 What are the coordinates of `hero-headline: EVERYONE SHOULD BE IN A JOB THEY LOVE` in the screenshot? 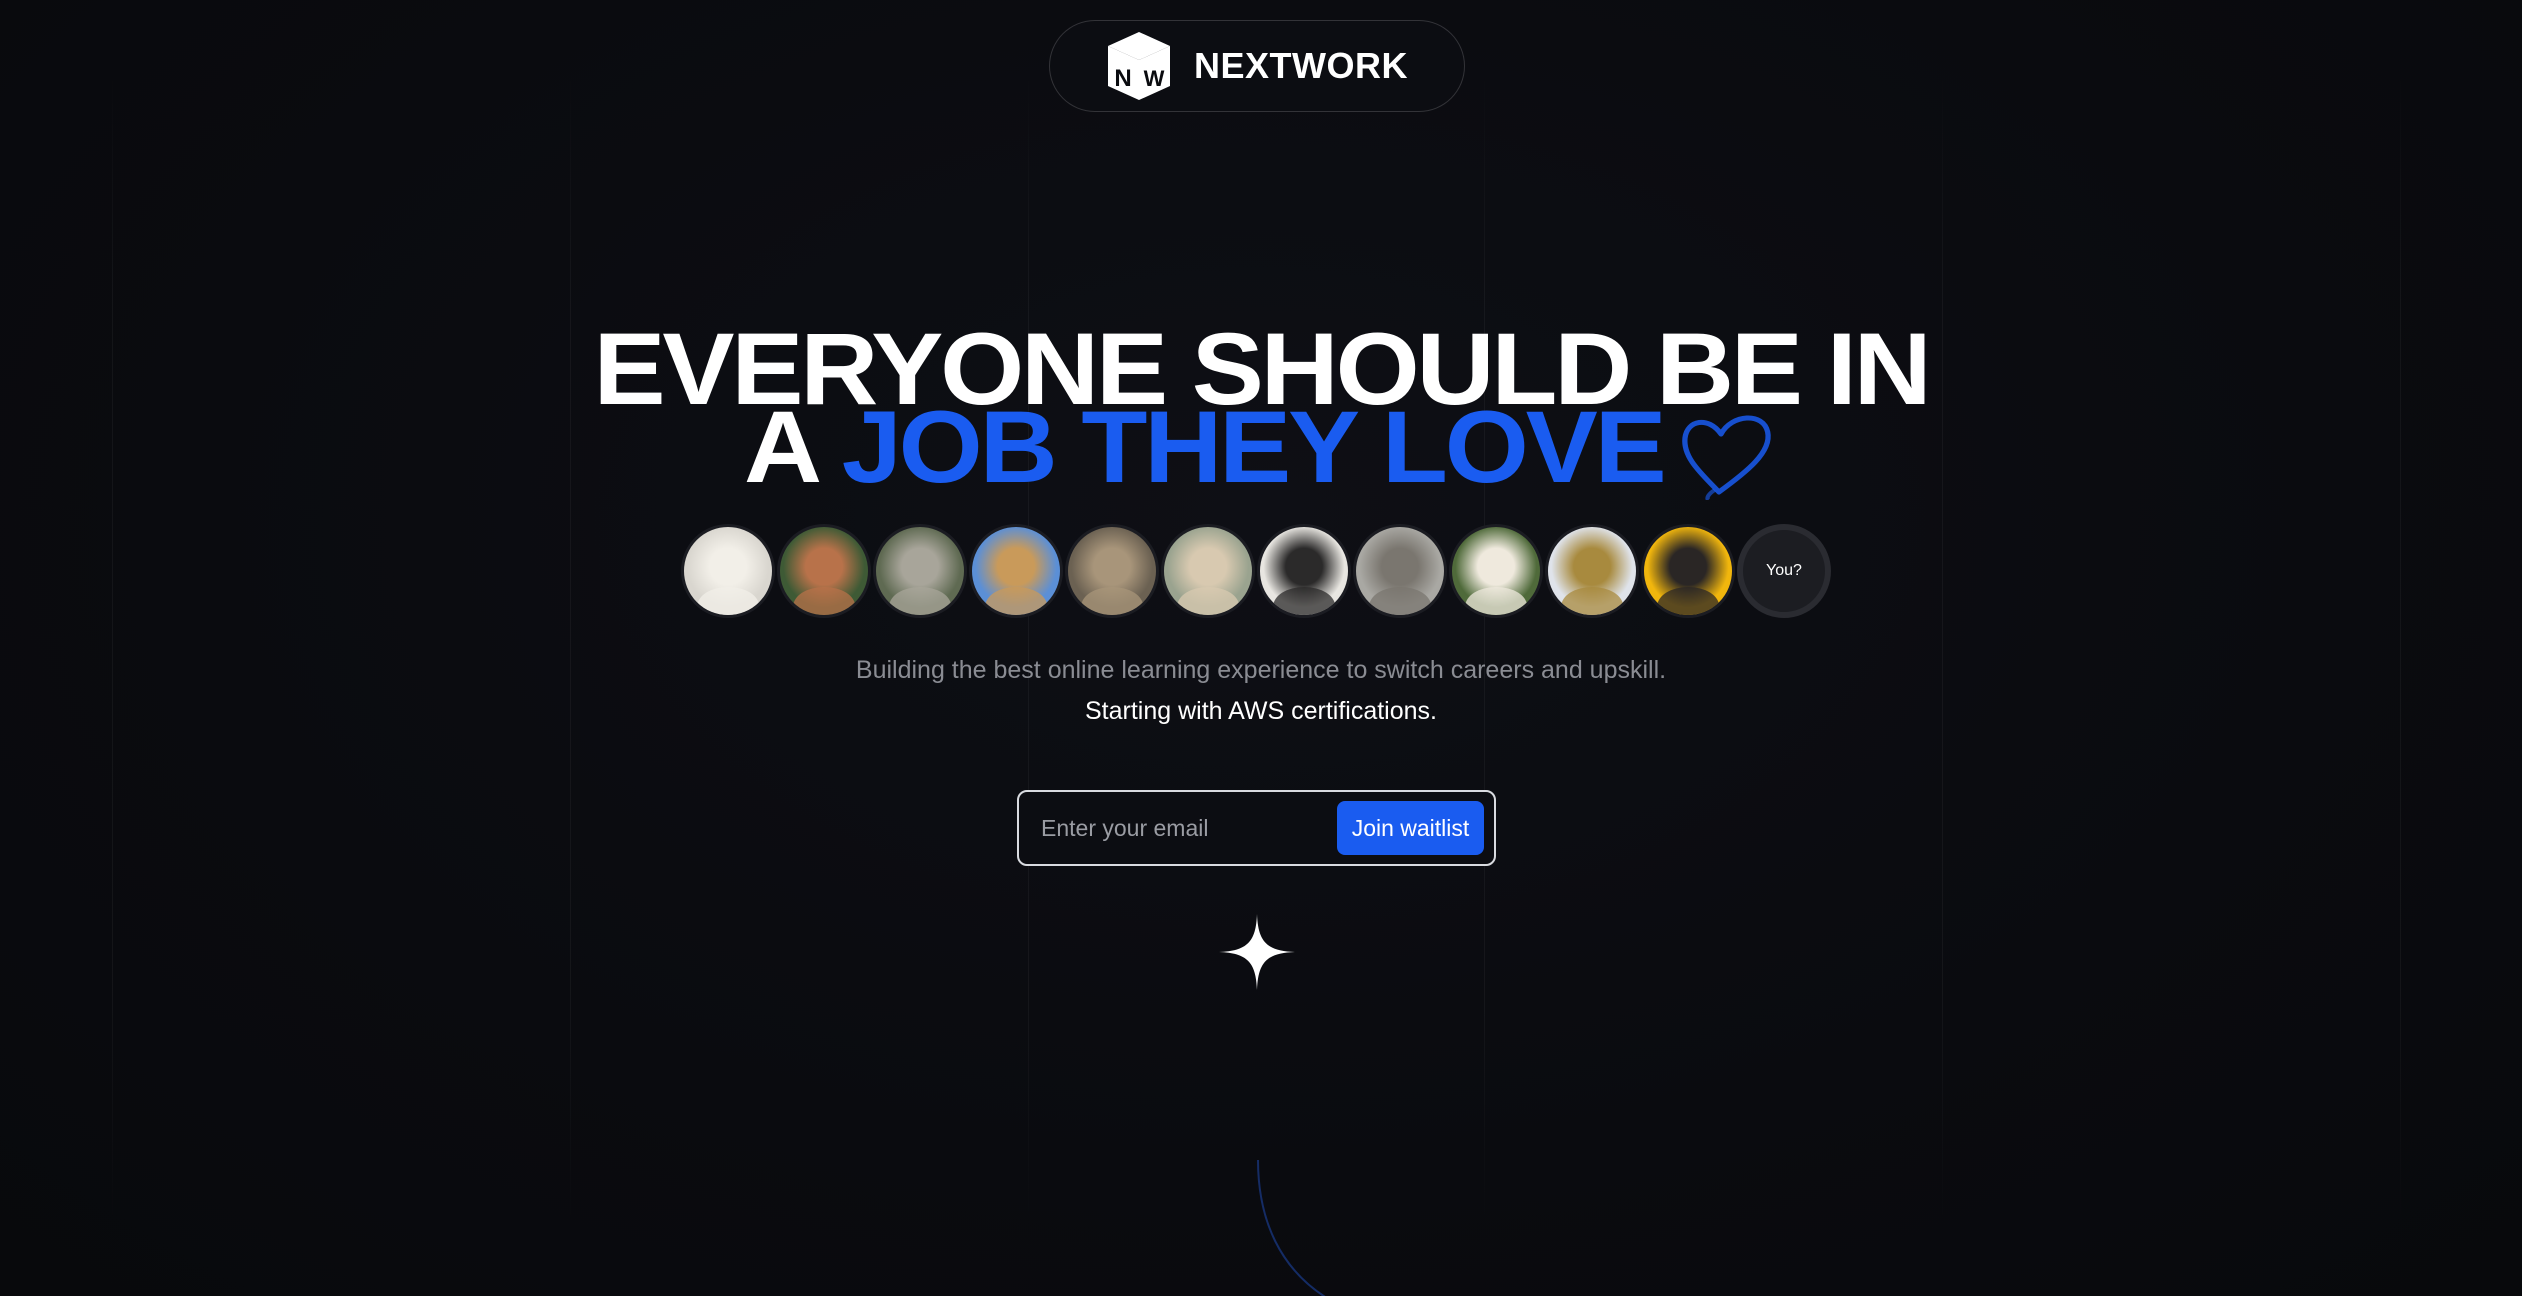 It's located at (1261, 409).